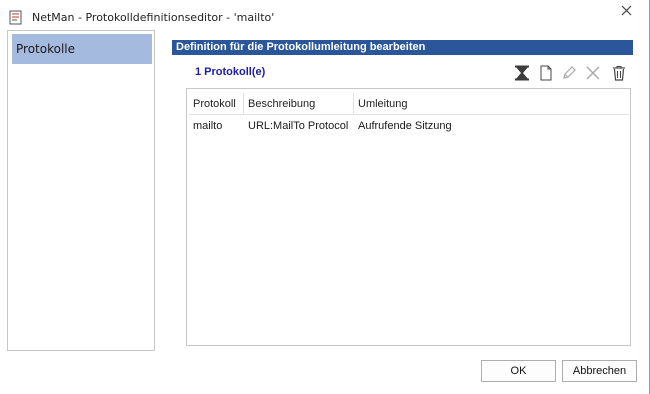 The width and height of the screenshot is (650, 394). What do you see at coordinates (16, 17) in the screenshot?
I see `document-edit-icon` at bounding box center [16, 17].